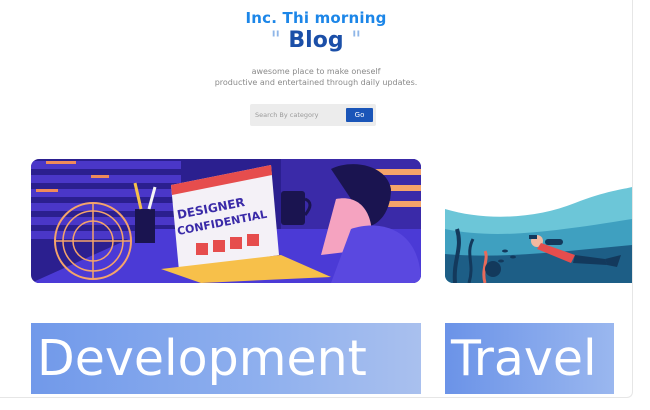 This screenshot has height=410, width=650. Describe the element at coordinates (226, 358) in the screenshot. I see `category-development-link: Development` at that location.